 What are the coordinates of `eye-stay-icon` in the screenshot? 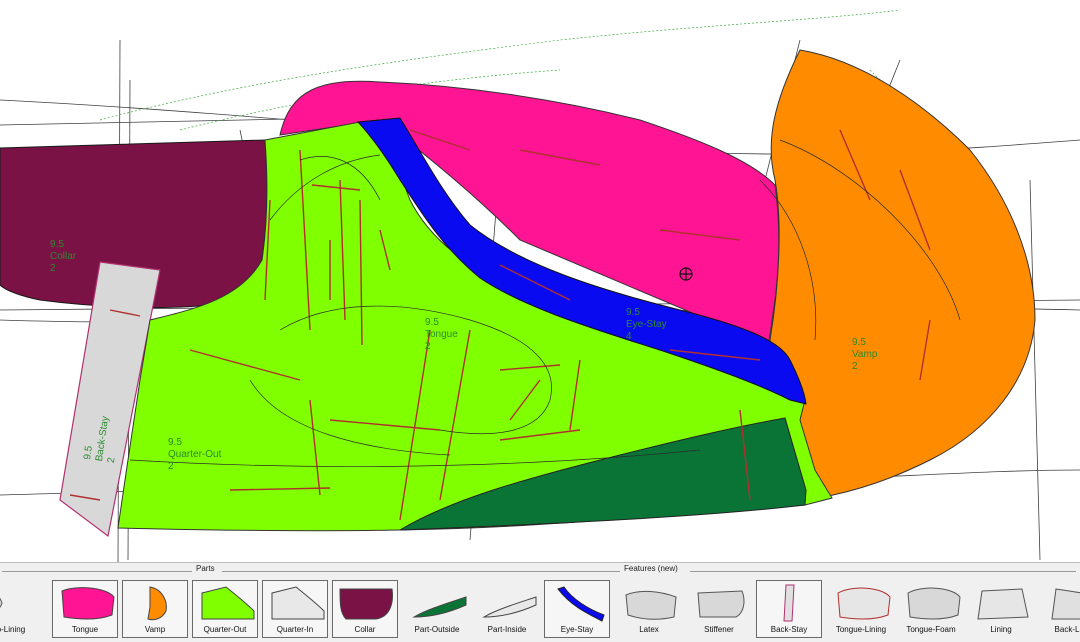 It's located at (581, 604).